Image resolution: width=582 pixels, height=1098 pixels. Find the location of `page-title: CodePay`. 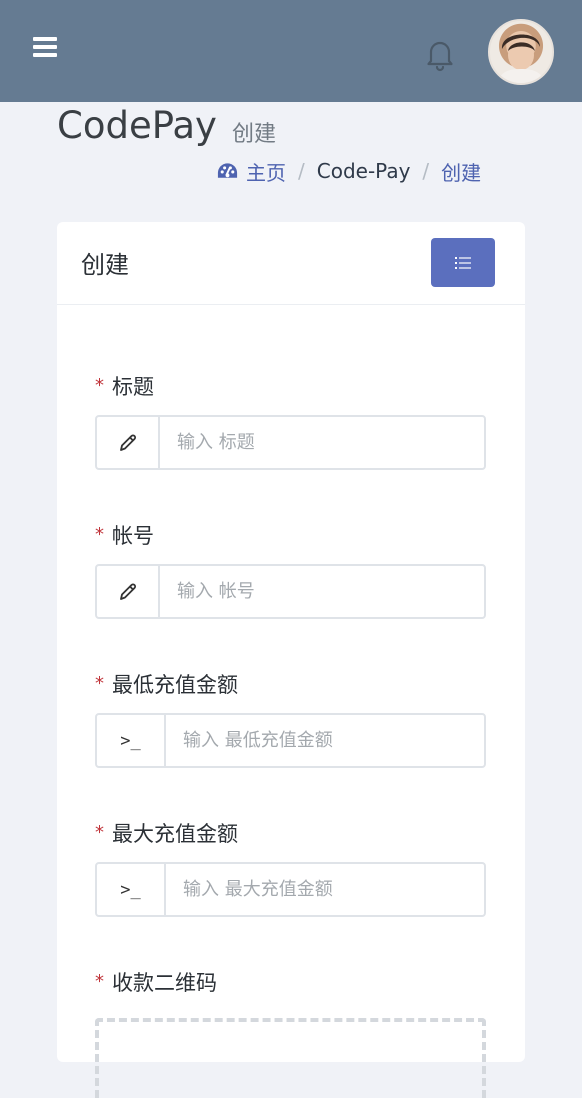

page-title: CodePay is located at coordinates (137, 125).